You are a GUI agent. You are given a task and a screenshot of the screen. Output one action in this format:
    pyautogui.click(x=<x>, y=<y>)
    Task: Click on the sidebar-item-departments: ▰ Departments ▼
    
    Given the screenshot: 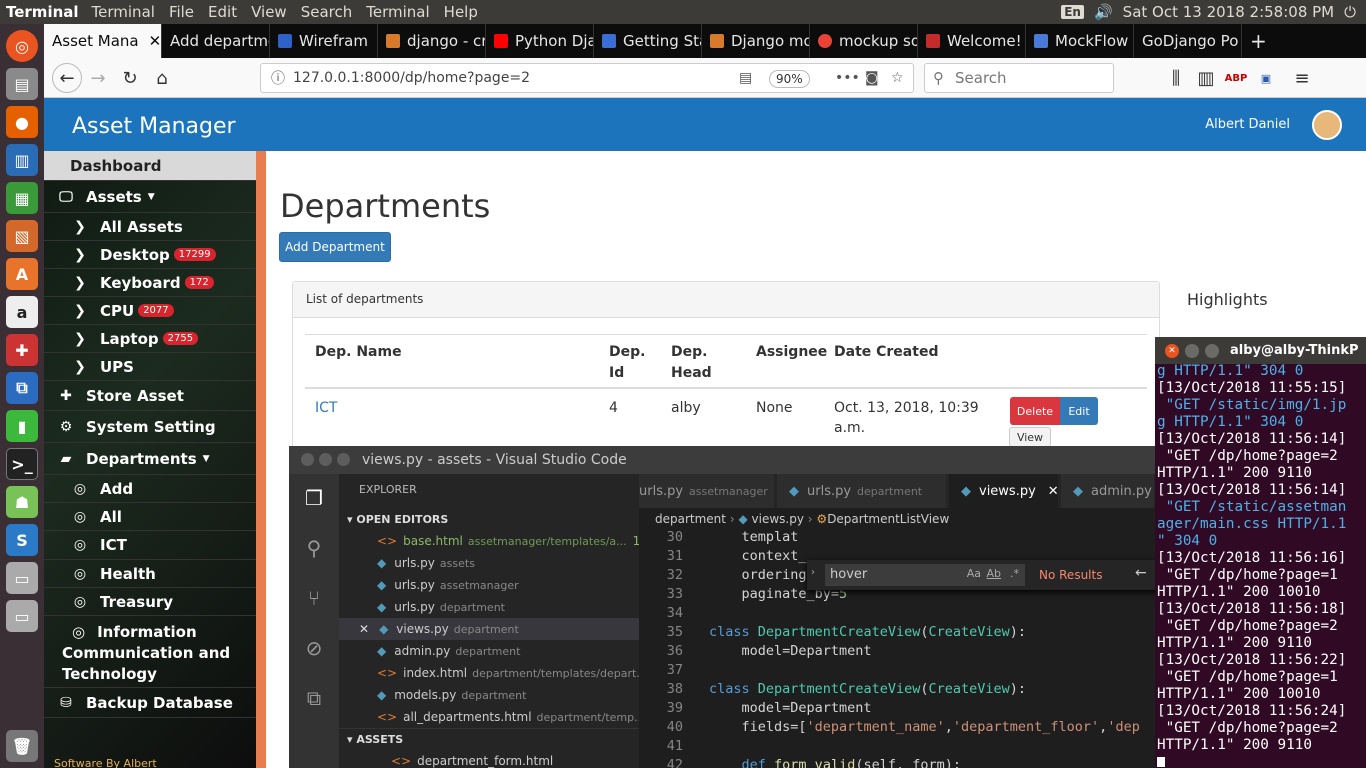 What is the action you would take?
    pyautogui.click(x=150, y=459)
    